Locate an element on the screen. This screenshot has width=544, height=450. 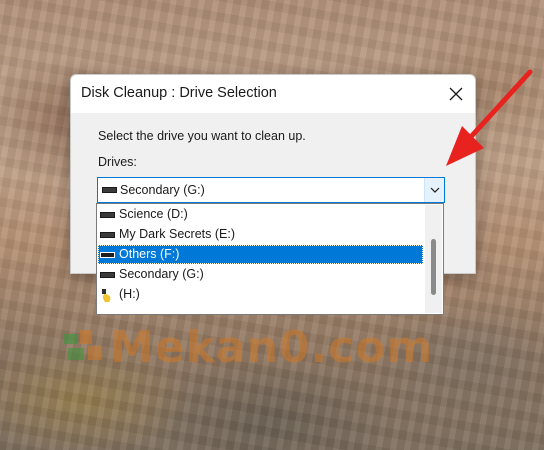
scrollbar-thumb is located at coordinates (433, 267).